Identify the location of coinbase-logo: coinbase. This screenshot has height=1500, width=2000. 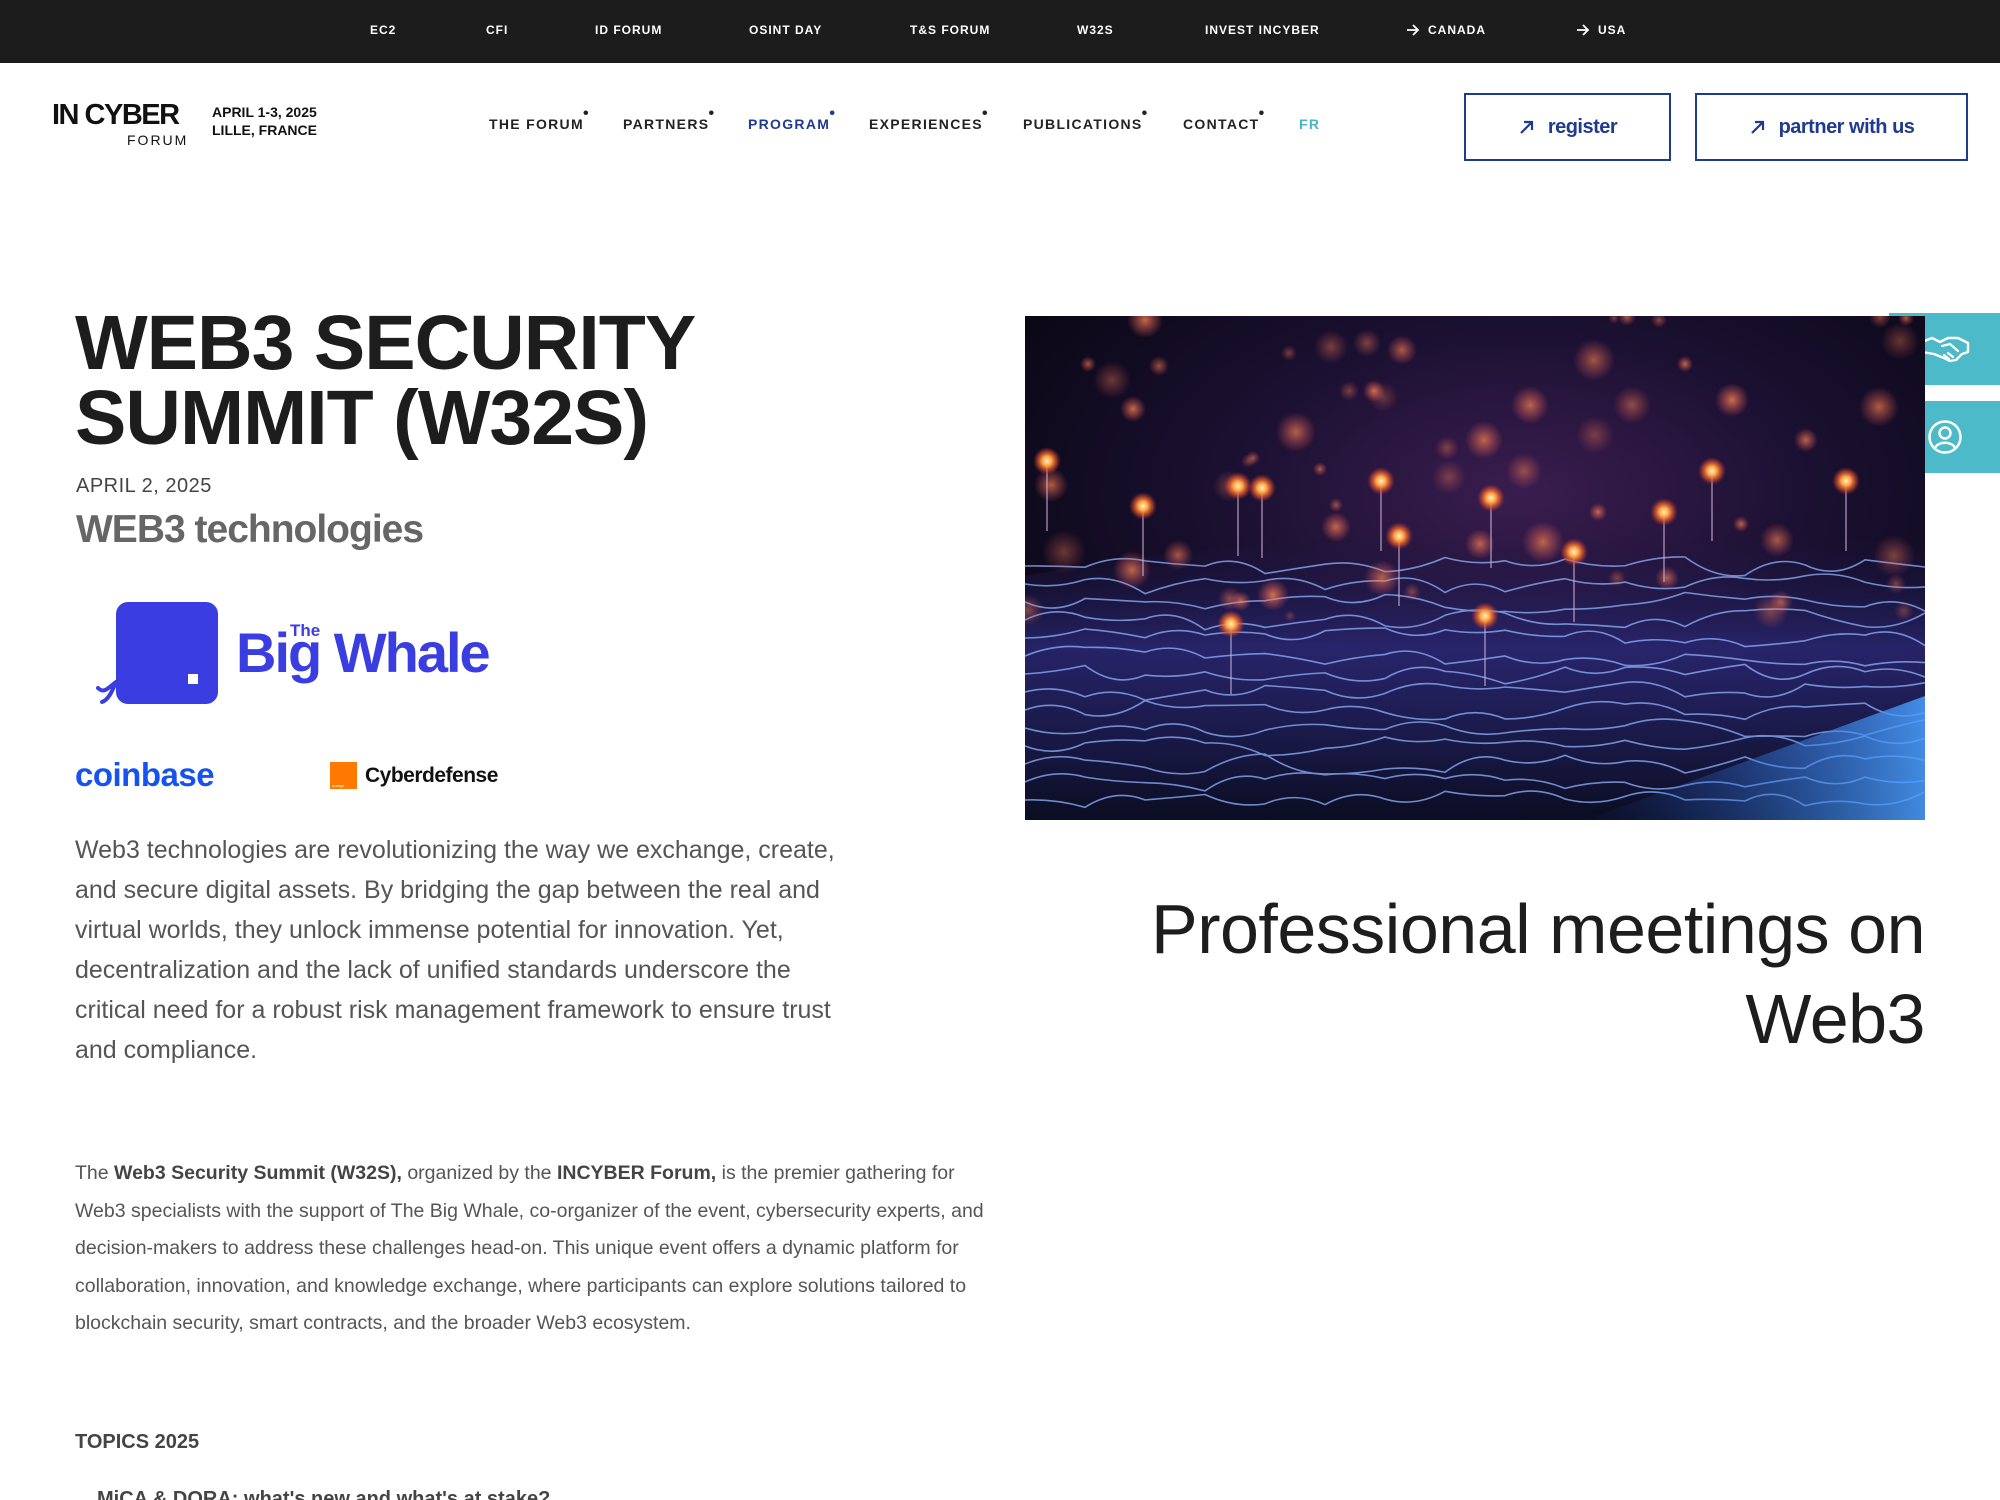
(145, 775).